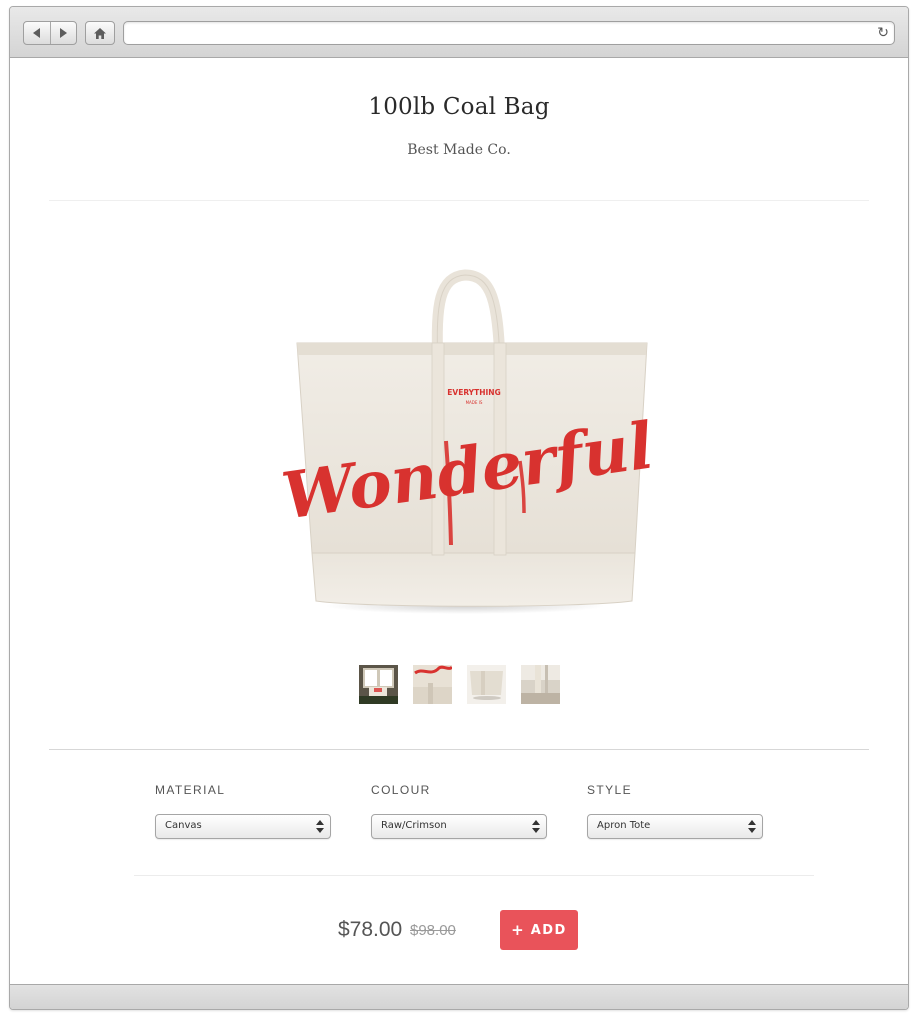 This screenshot has height=1024, width=920. I want to click on reload-icon: ↻, so click(883, 33).